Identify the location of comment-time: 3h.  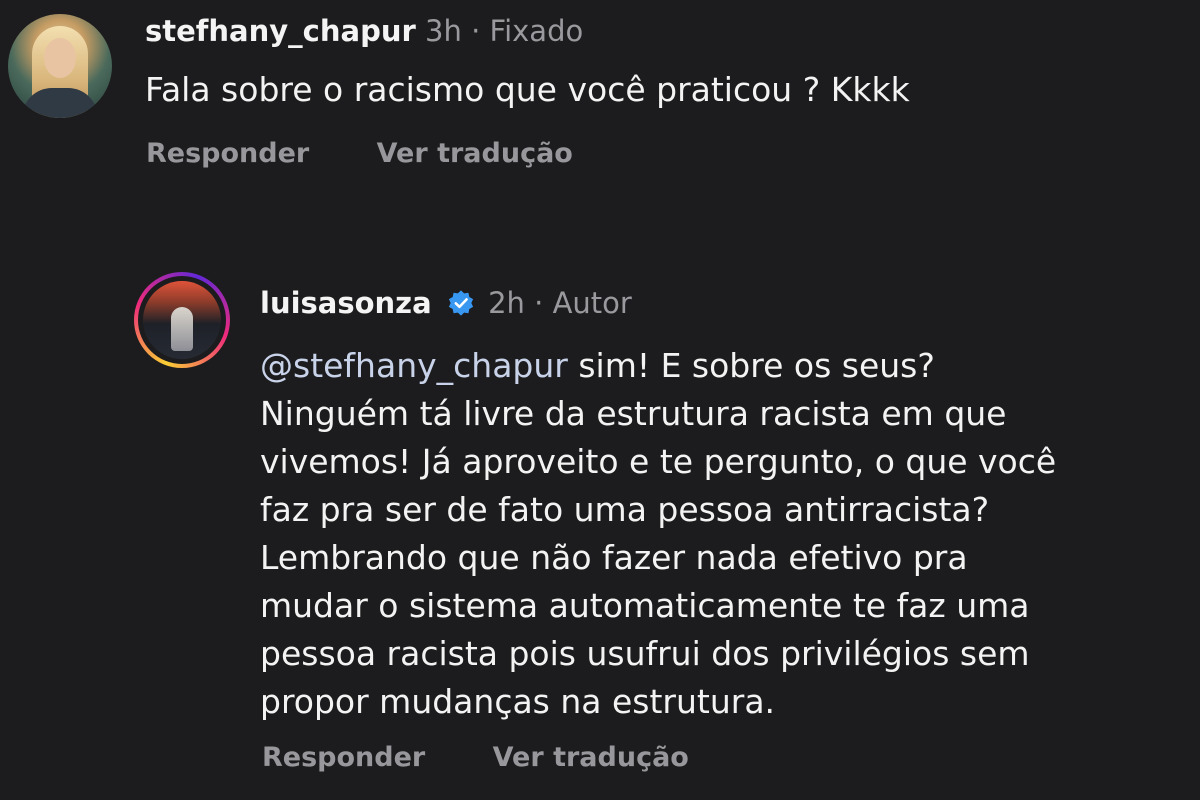
(443, 31).